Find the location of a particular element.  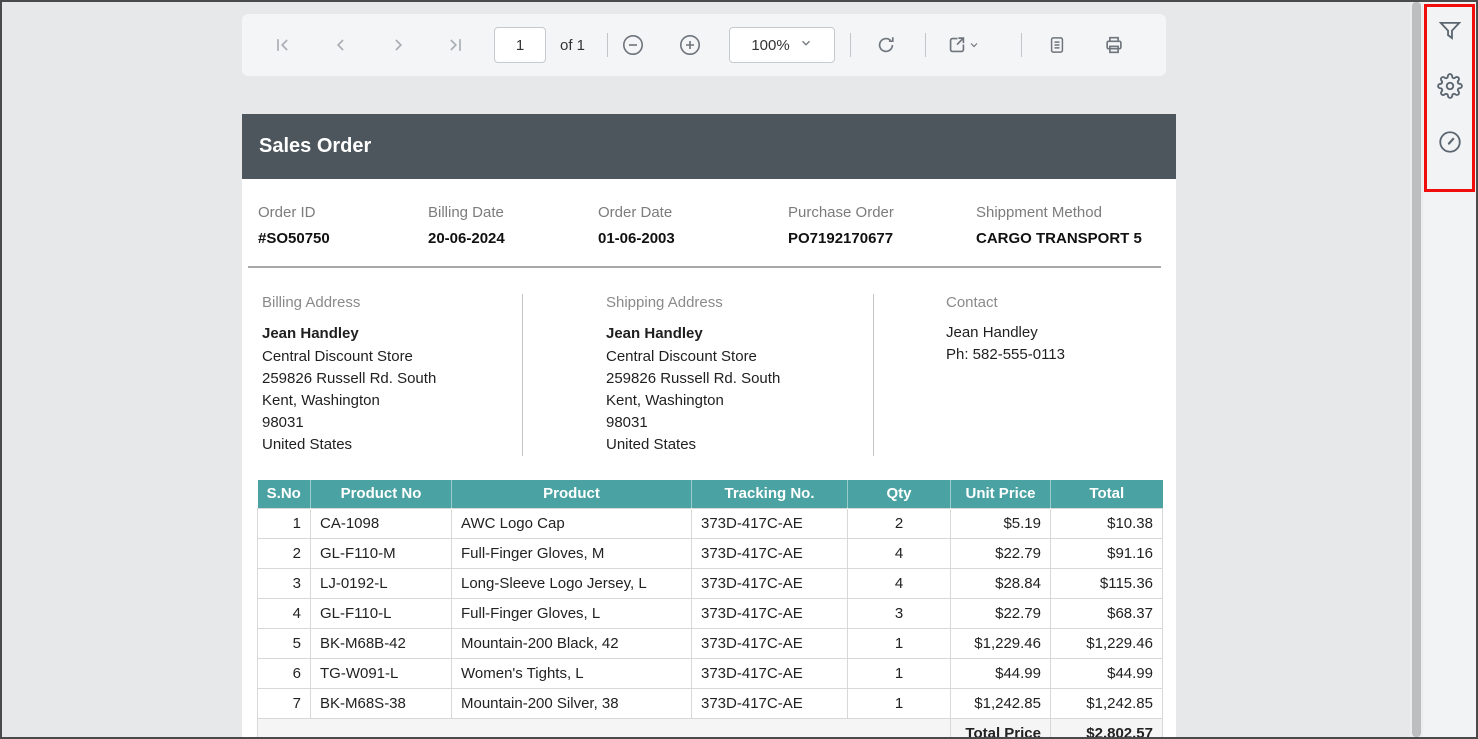

sidebar-performance-button is located at coordinates (1450, 143).